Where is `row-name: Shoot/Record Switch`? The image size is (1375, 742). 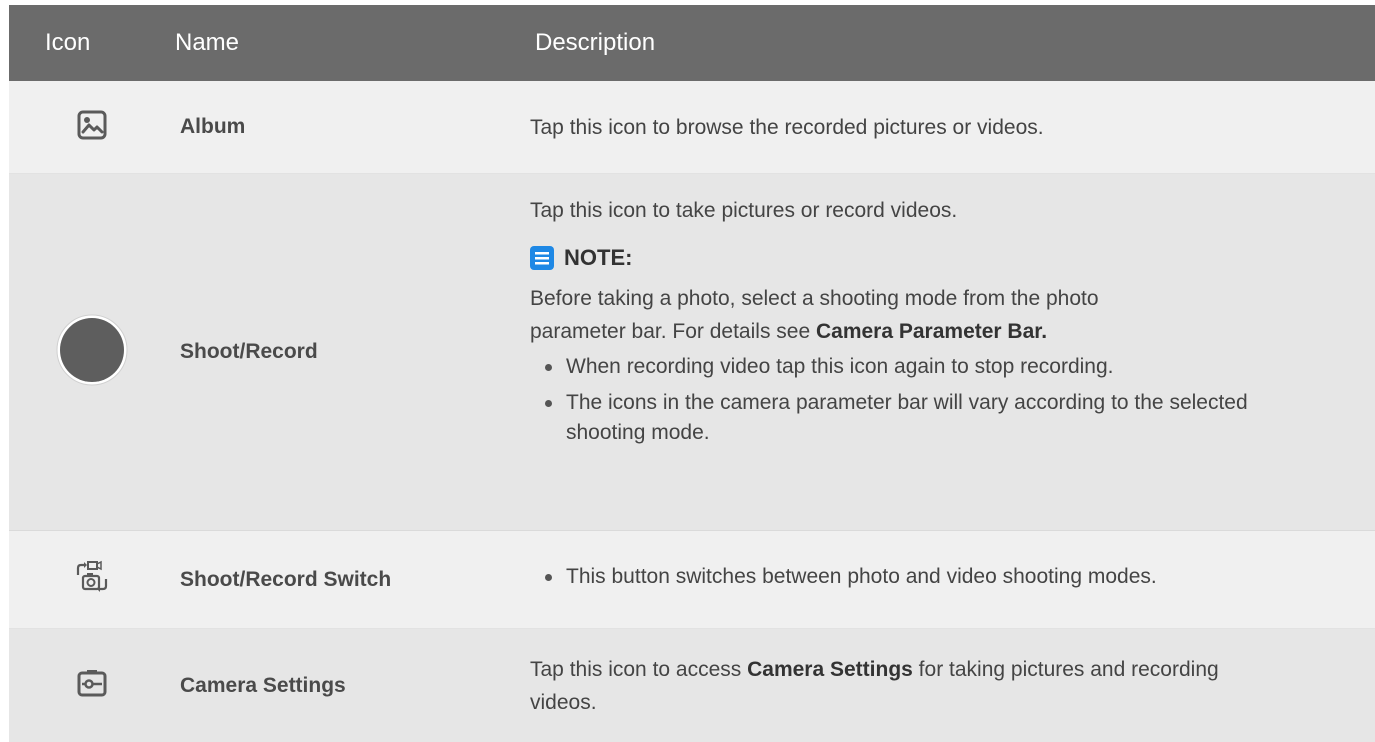
row-name: Shoot/Record Switch is located at coordinates (286, 579).